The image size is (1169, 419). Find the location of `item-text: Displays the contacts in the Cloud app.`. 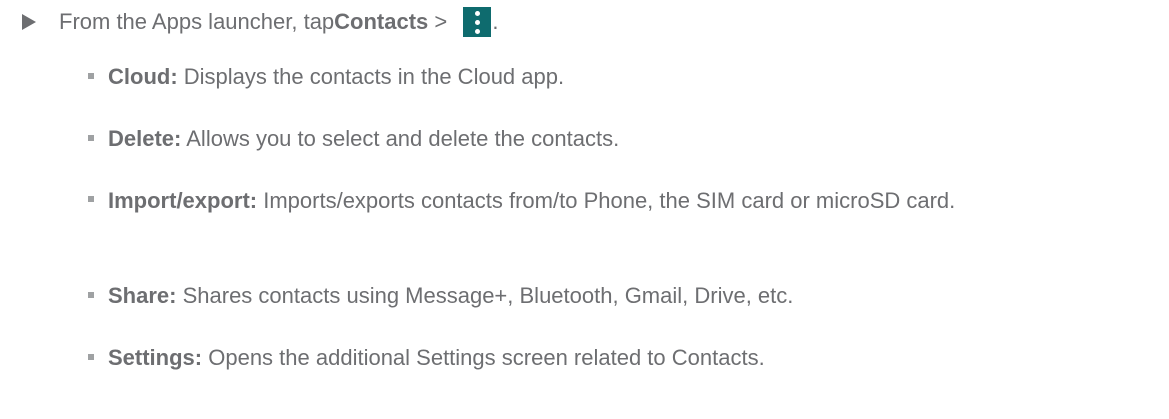

item-text: Displays the contacts in the Cloud app. is located at coordinates (371, 76).